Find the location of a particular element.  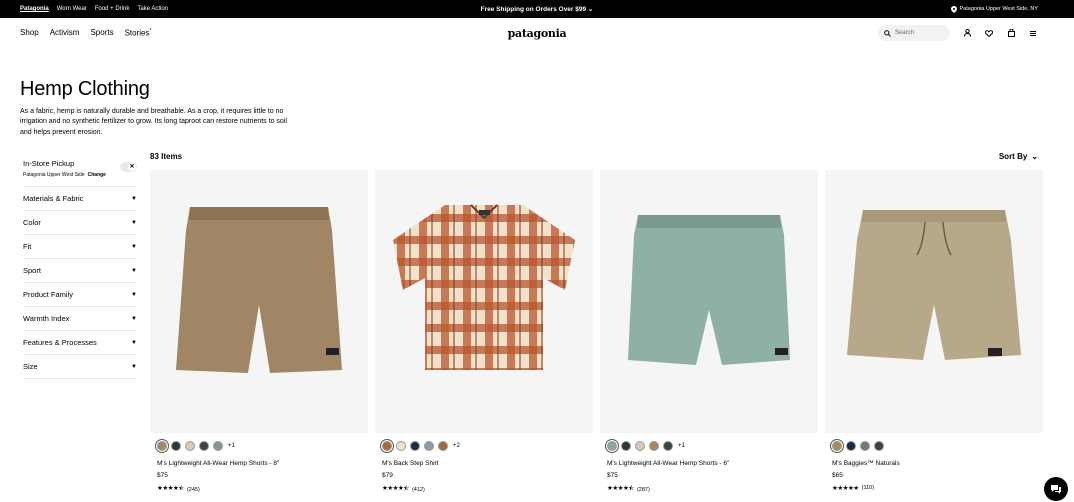

filter-label: Materials & Fabric is located at coordinates (53, 198).